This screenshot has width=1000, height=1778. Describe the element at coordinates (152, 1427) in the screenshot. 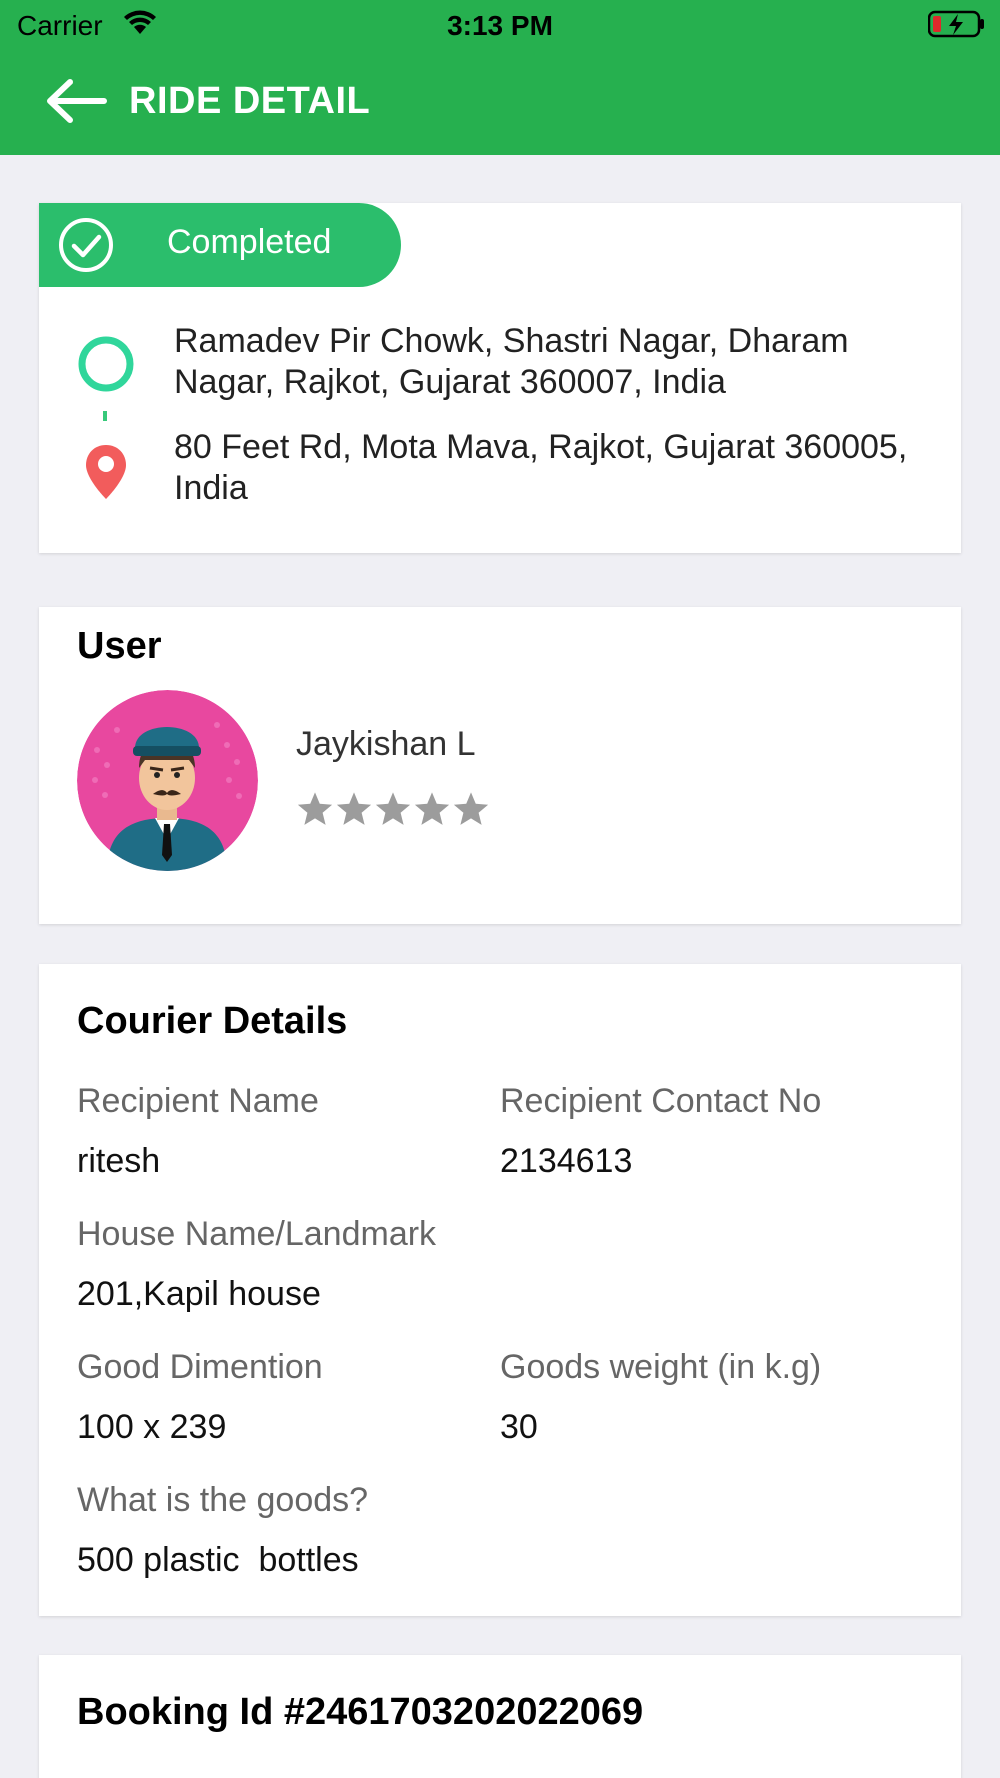

I see `dimension-value: 100 x 239` at that location.